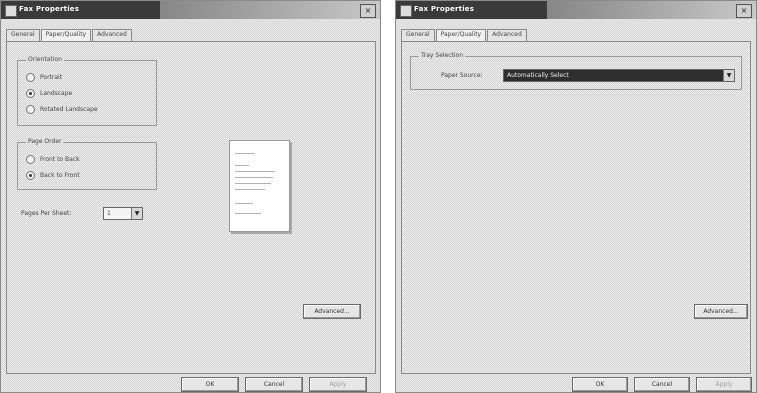  I want to click on page-order-group: Page Order Front to Back Back to Front, so click(87, 164).